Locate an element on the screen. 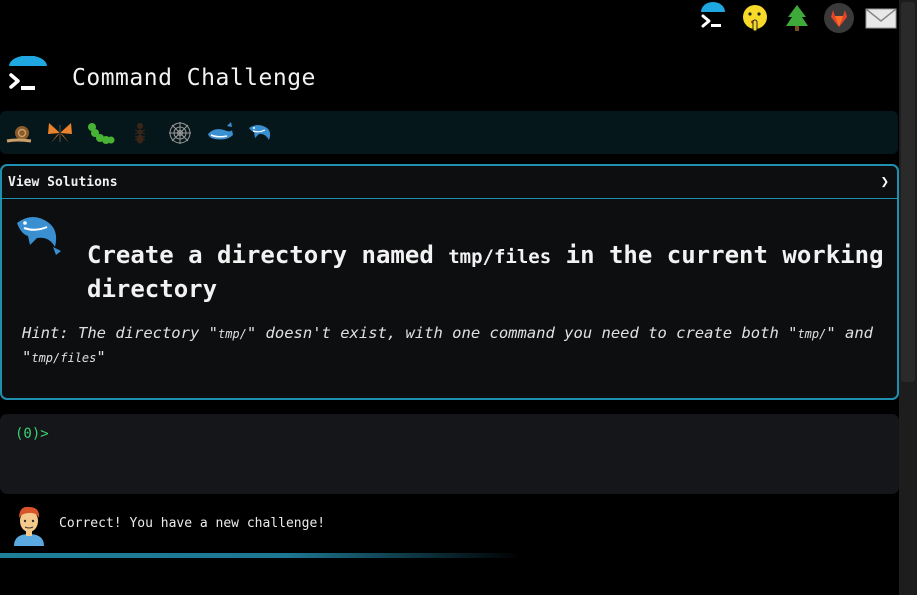 This screenshot has width=917, height=595. progress-bar is located at coordinates (449, 555).